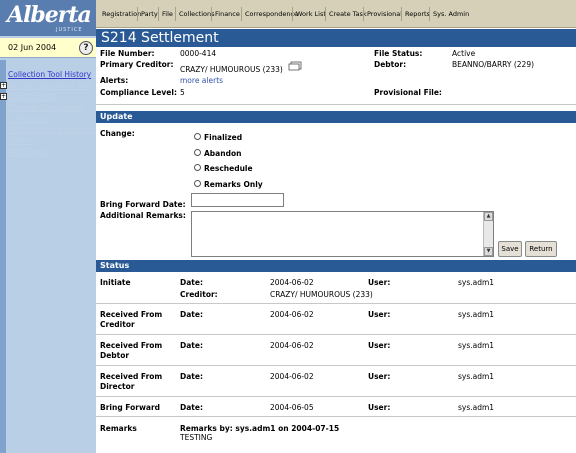  What do you see at coordinates (199, 294) in the screenshot?
I see `status-creditor-label: Creditor:` at bounding box center [199, 294].